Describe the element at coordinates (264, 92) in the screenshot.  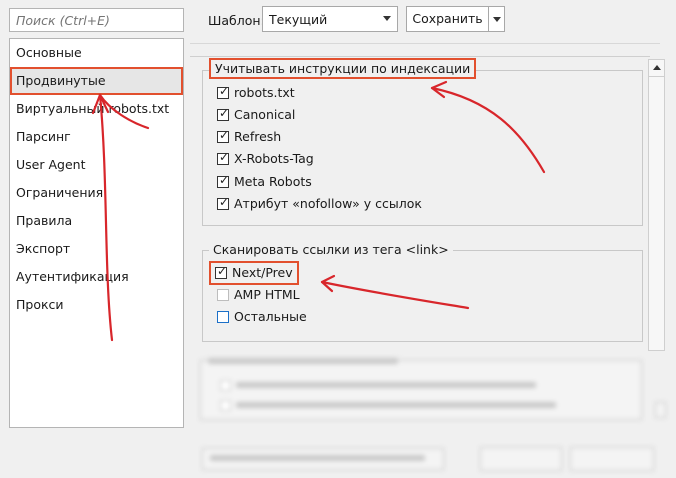
I see `checkbox-label: robots.txt` at that location.